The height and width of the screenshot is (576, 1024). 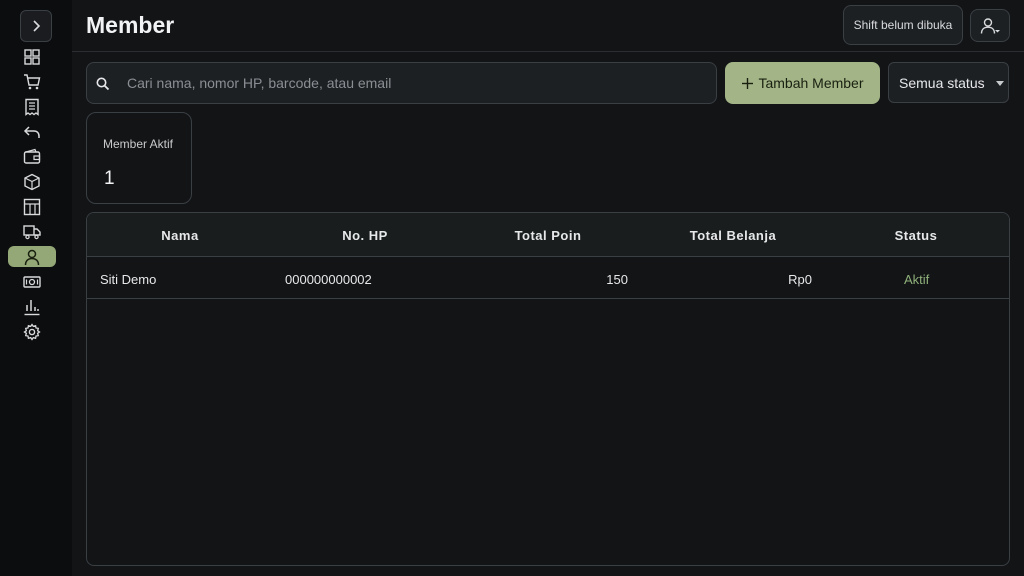 What do you see at coordinates (733, 235) in the screenshot?
I see `column-header-spend: Total Belanja` at bounding box center [733, 235].